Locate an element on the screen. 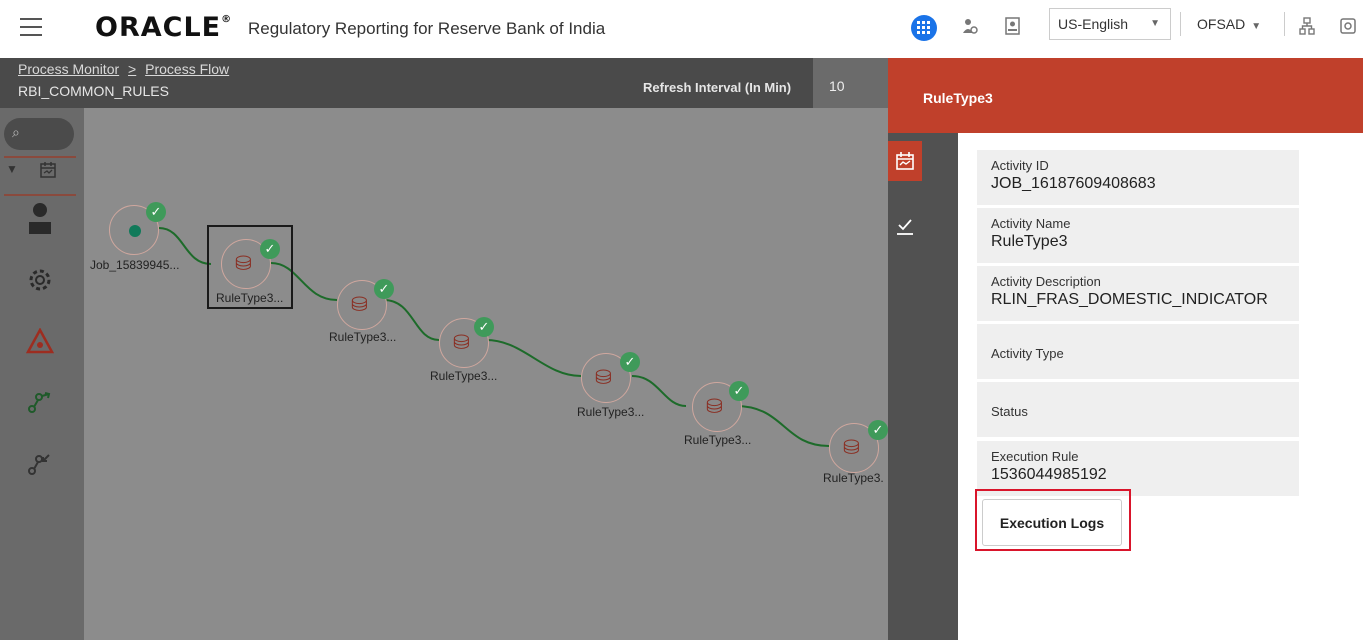 The width and height of the screenshot is (1363, 640). field-label: Status is located at coordinates (1009, 411).